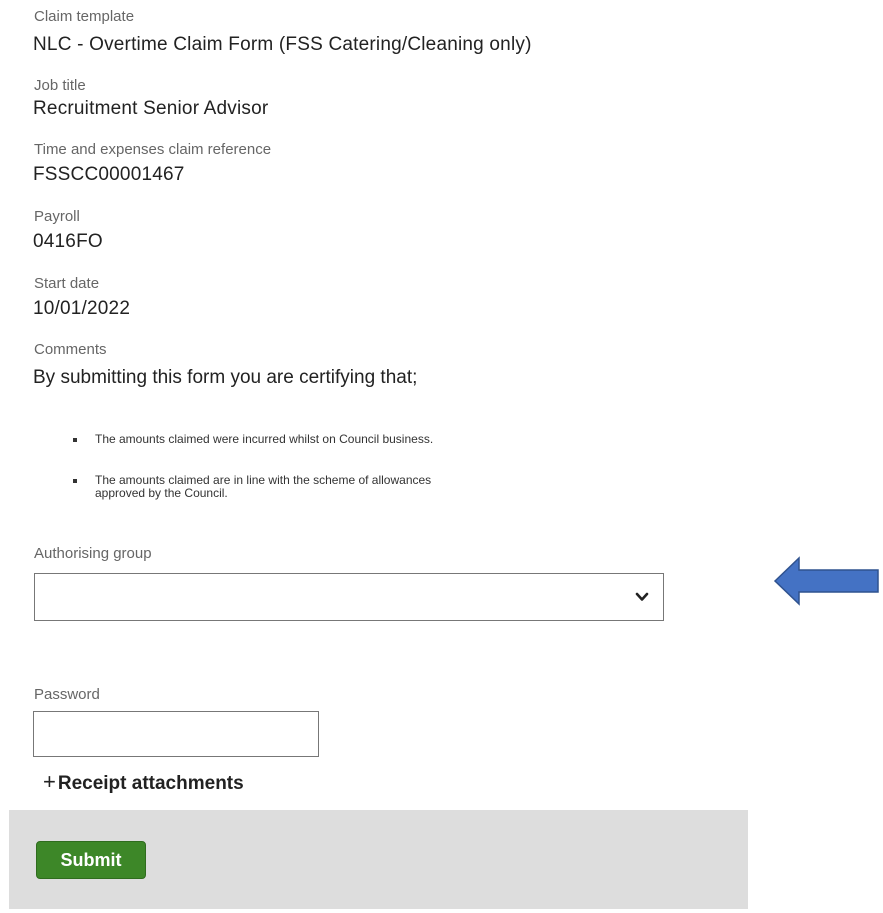  Describe the element at coordinates (150, 783) in the screenshot. I see `receipt-attachments-label: Receipt attachments` at that location.